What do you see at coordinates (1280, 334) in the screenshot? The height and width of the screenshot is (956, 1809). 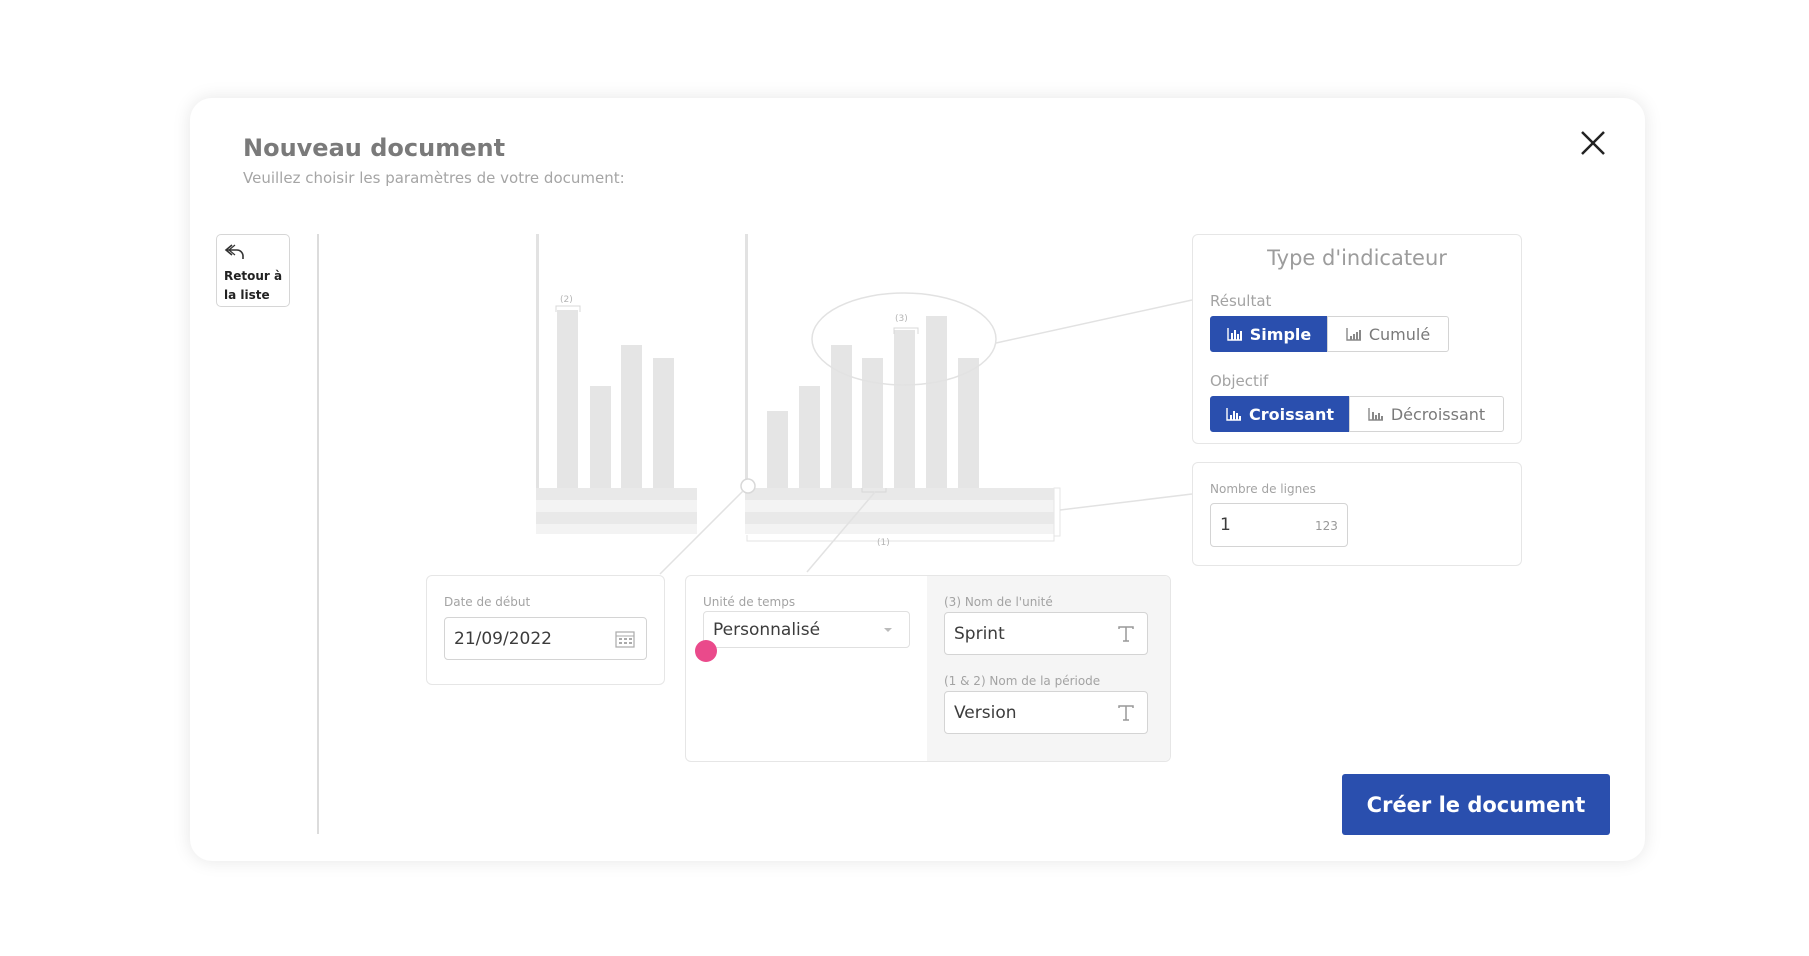 I see `result-simple-label: Simple` at bounding box center [1280, 334].